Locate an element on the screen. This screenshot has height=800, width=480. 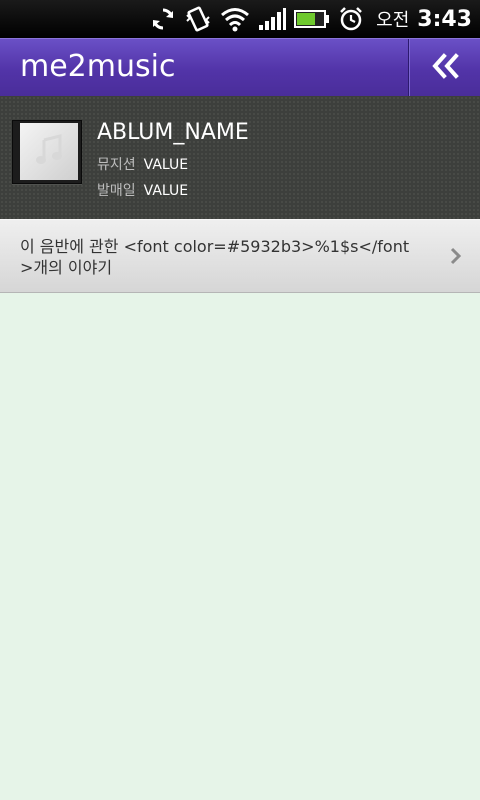
double-chevron-left-icon is located at coordinates (445, 68).